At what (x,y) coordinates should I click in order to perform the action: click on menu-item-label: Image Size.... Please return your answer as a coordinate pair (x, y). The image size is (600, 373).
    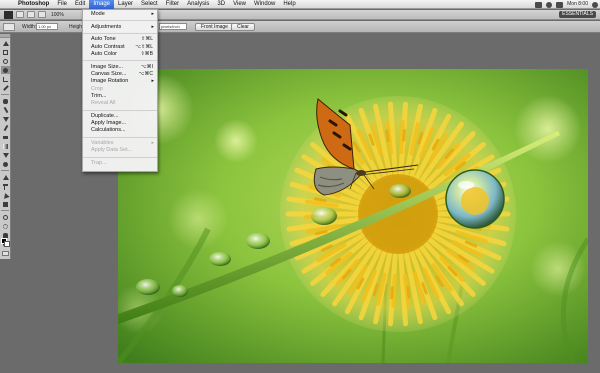
    Looking at the image, I should click on (107, 66).